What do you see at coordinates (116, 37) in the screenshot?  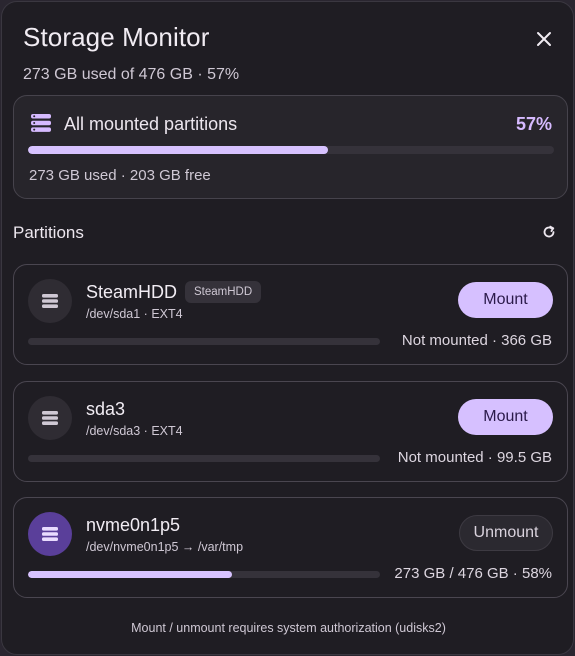 I see `panel-title: Storage Monitor` at bounding box center [116, 37].